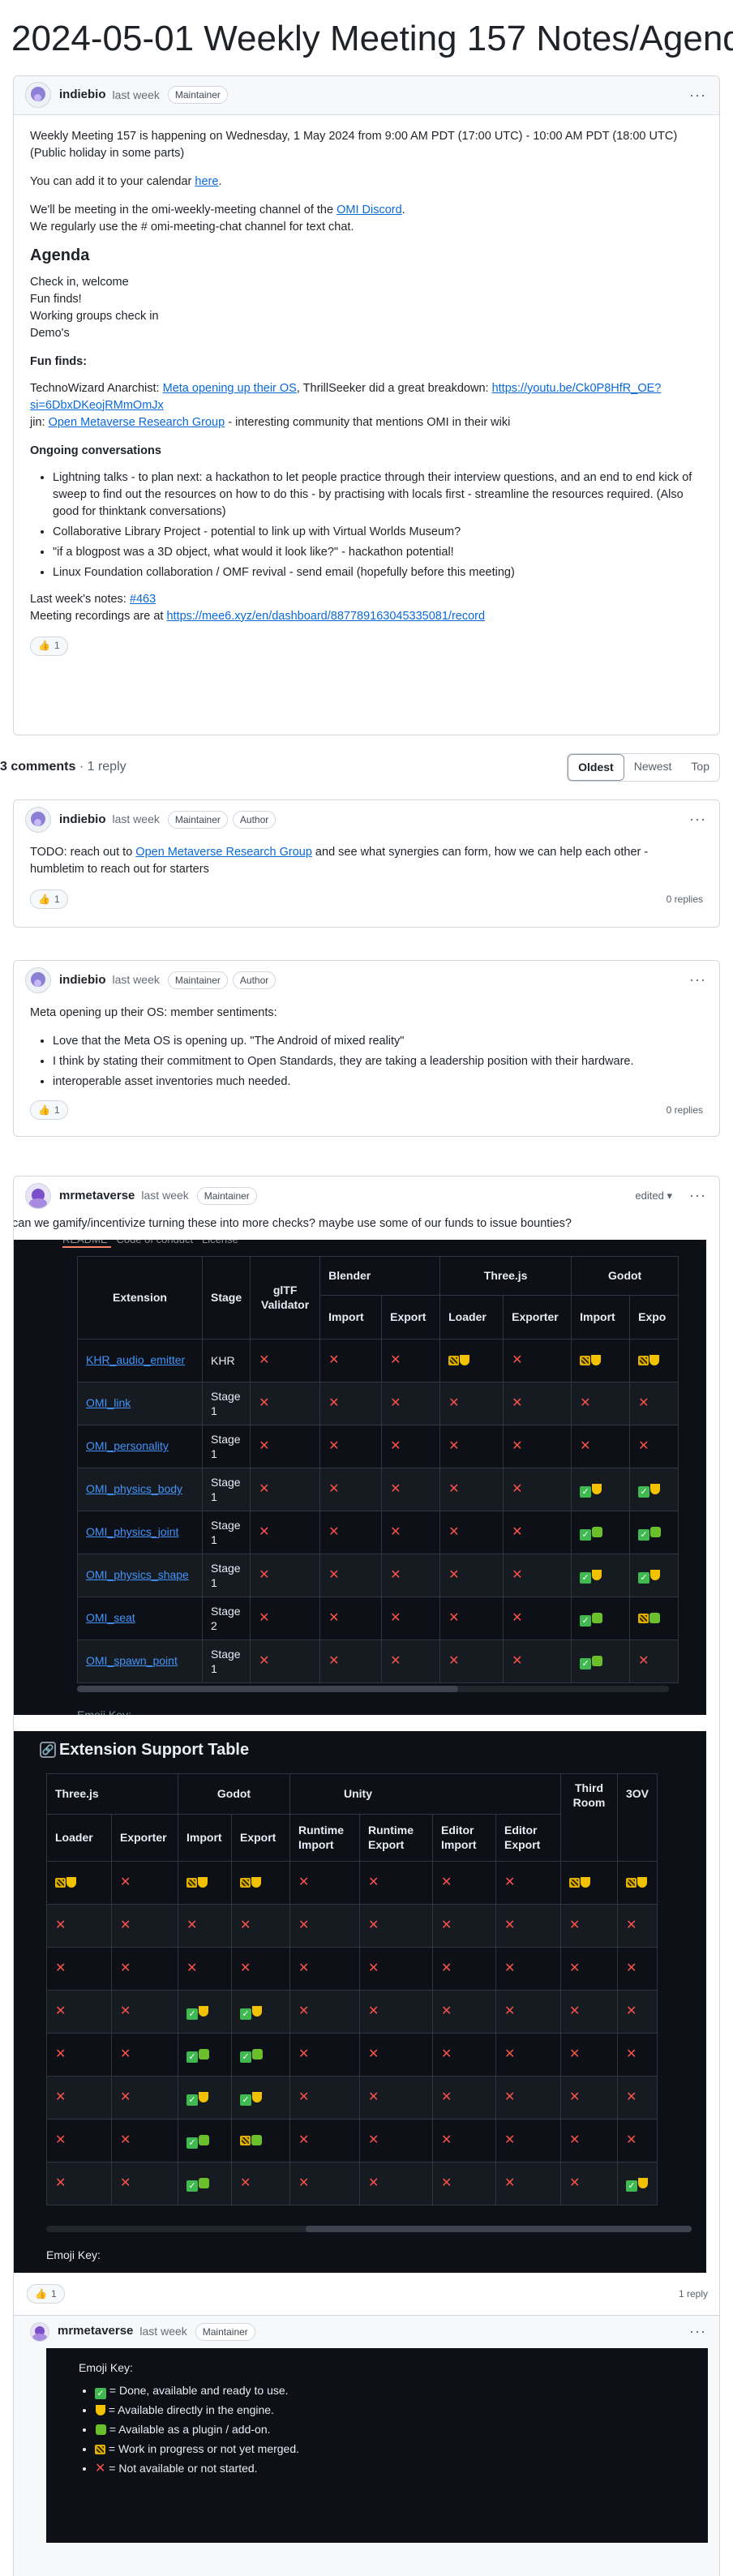  I want to click on link-icon: 🔗, so click(48, 1749).